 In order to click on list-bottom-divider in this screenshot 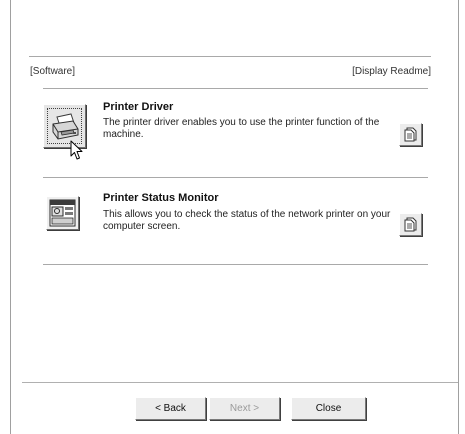, I will do `click(235, 264)`.